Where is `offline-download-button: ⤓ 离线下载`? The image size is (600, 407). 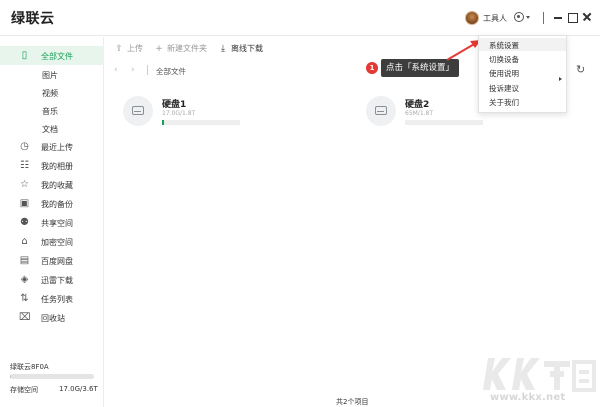 offline-download-button: ⤓ 离线下载 is located at coordinates (240, 48).